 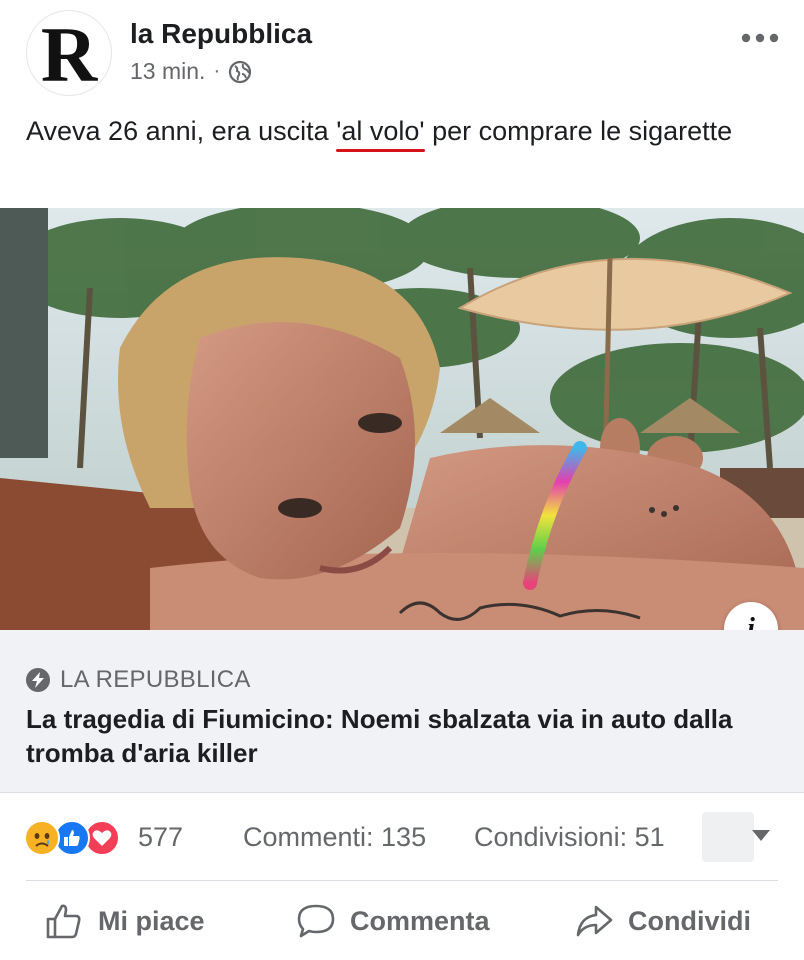 I want to click on post-meta: 13 min. ·, so click(x=191, y=71).